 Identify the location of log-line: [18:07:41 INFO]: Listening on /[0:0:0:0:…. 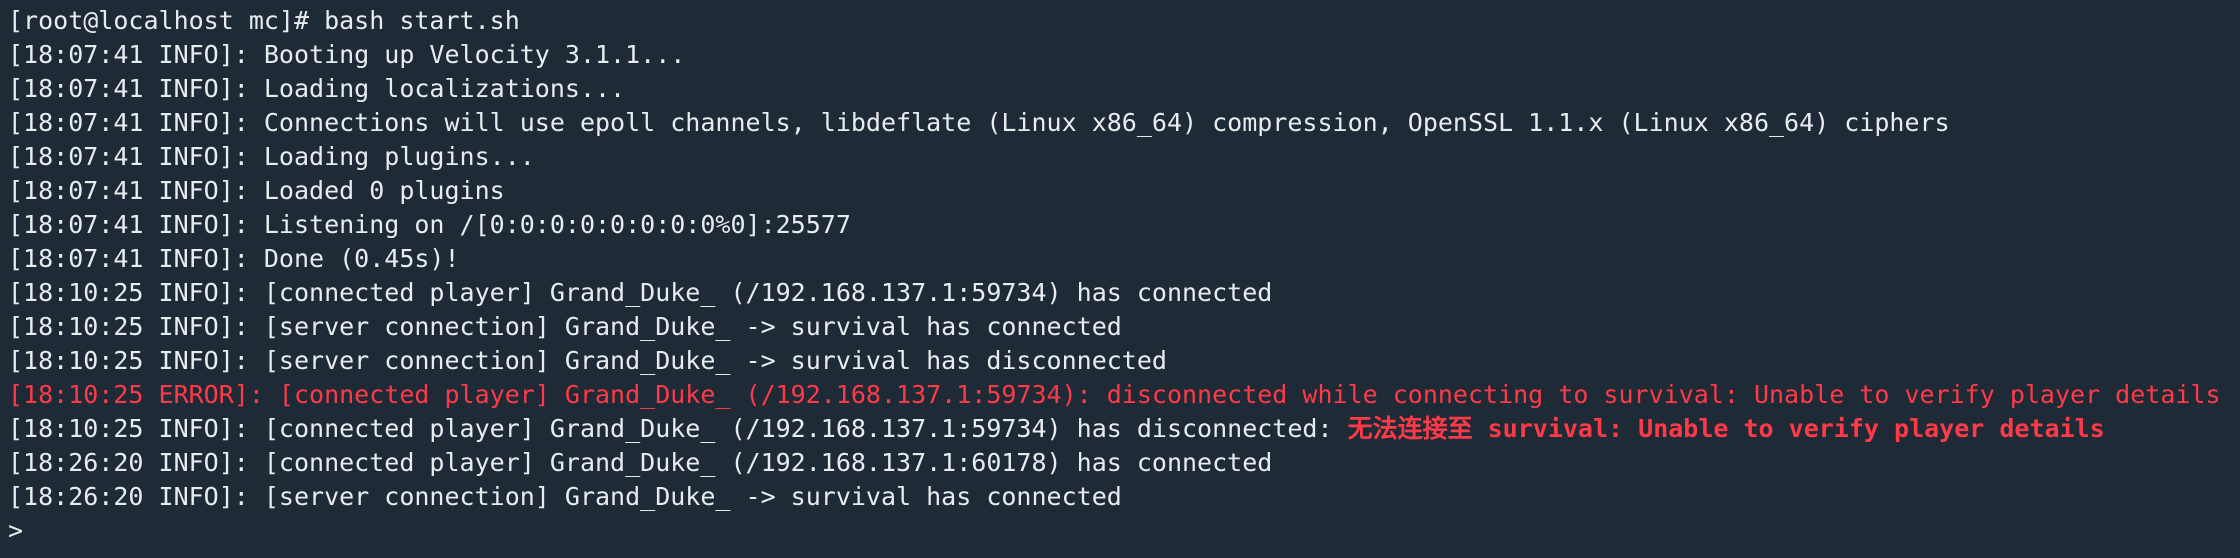
(429, 224).